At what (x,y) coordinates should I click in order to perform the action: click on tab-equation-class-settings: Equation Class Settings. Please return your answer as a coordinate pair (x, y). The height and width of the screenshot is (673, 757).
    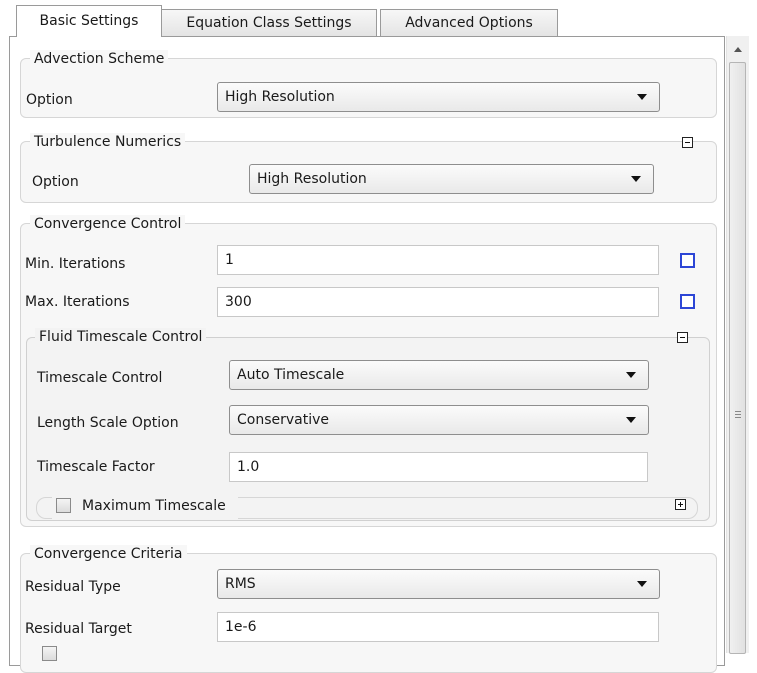
    Looking at the image, I should click on (269, 22).